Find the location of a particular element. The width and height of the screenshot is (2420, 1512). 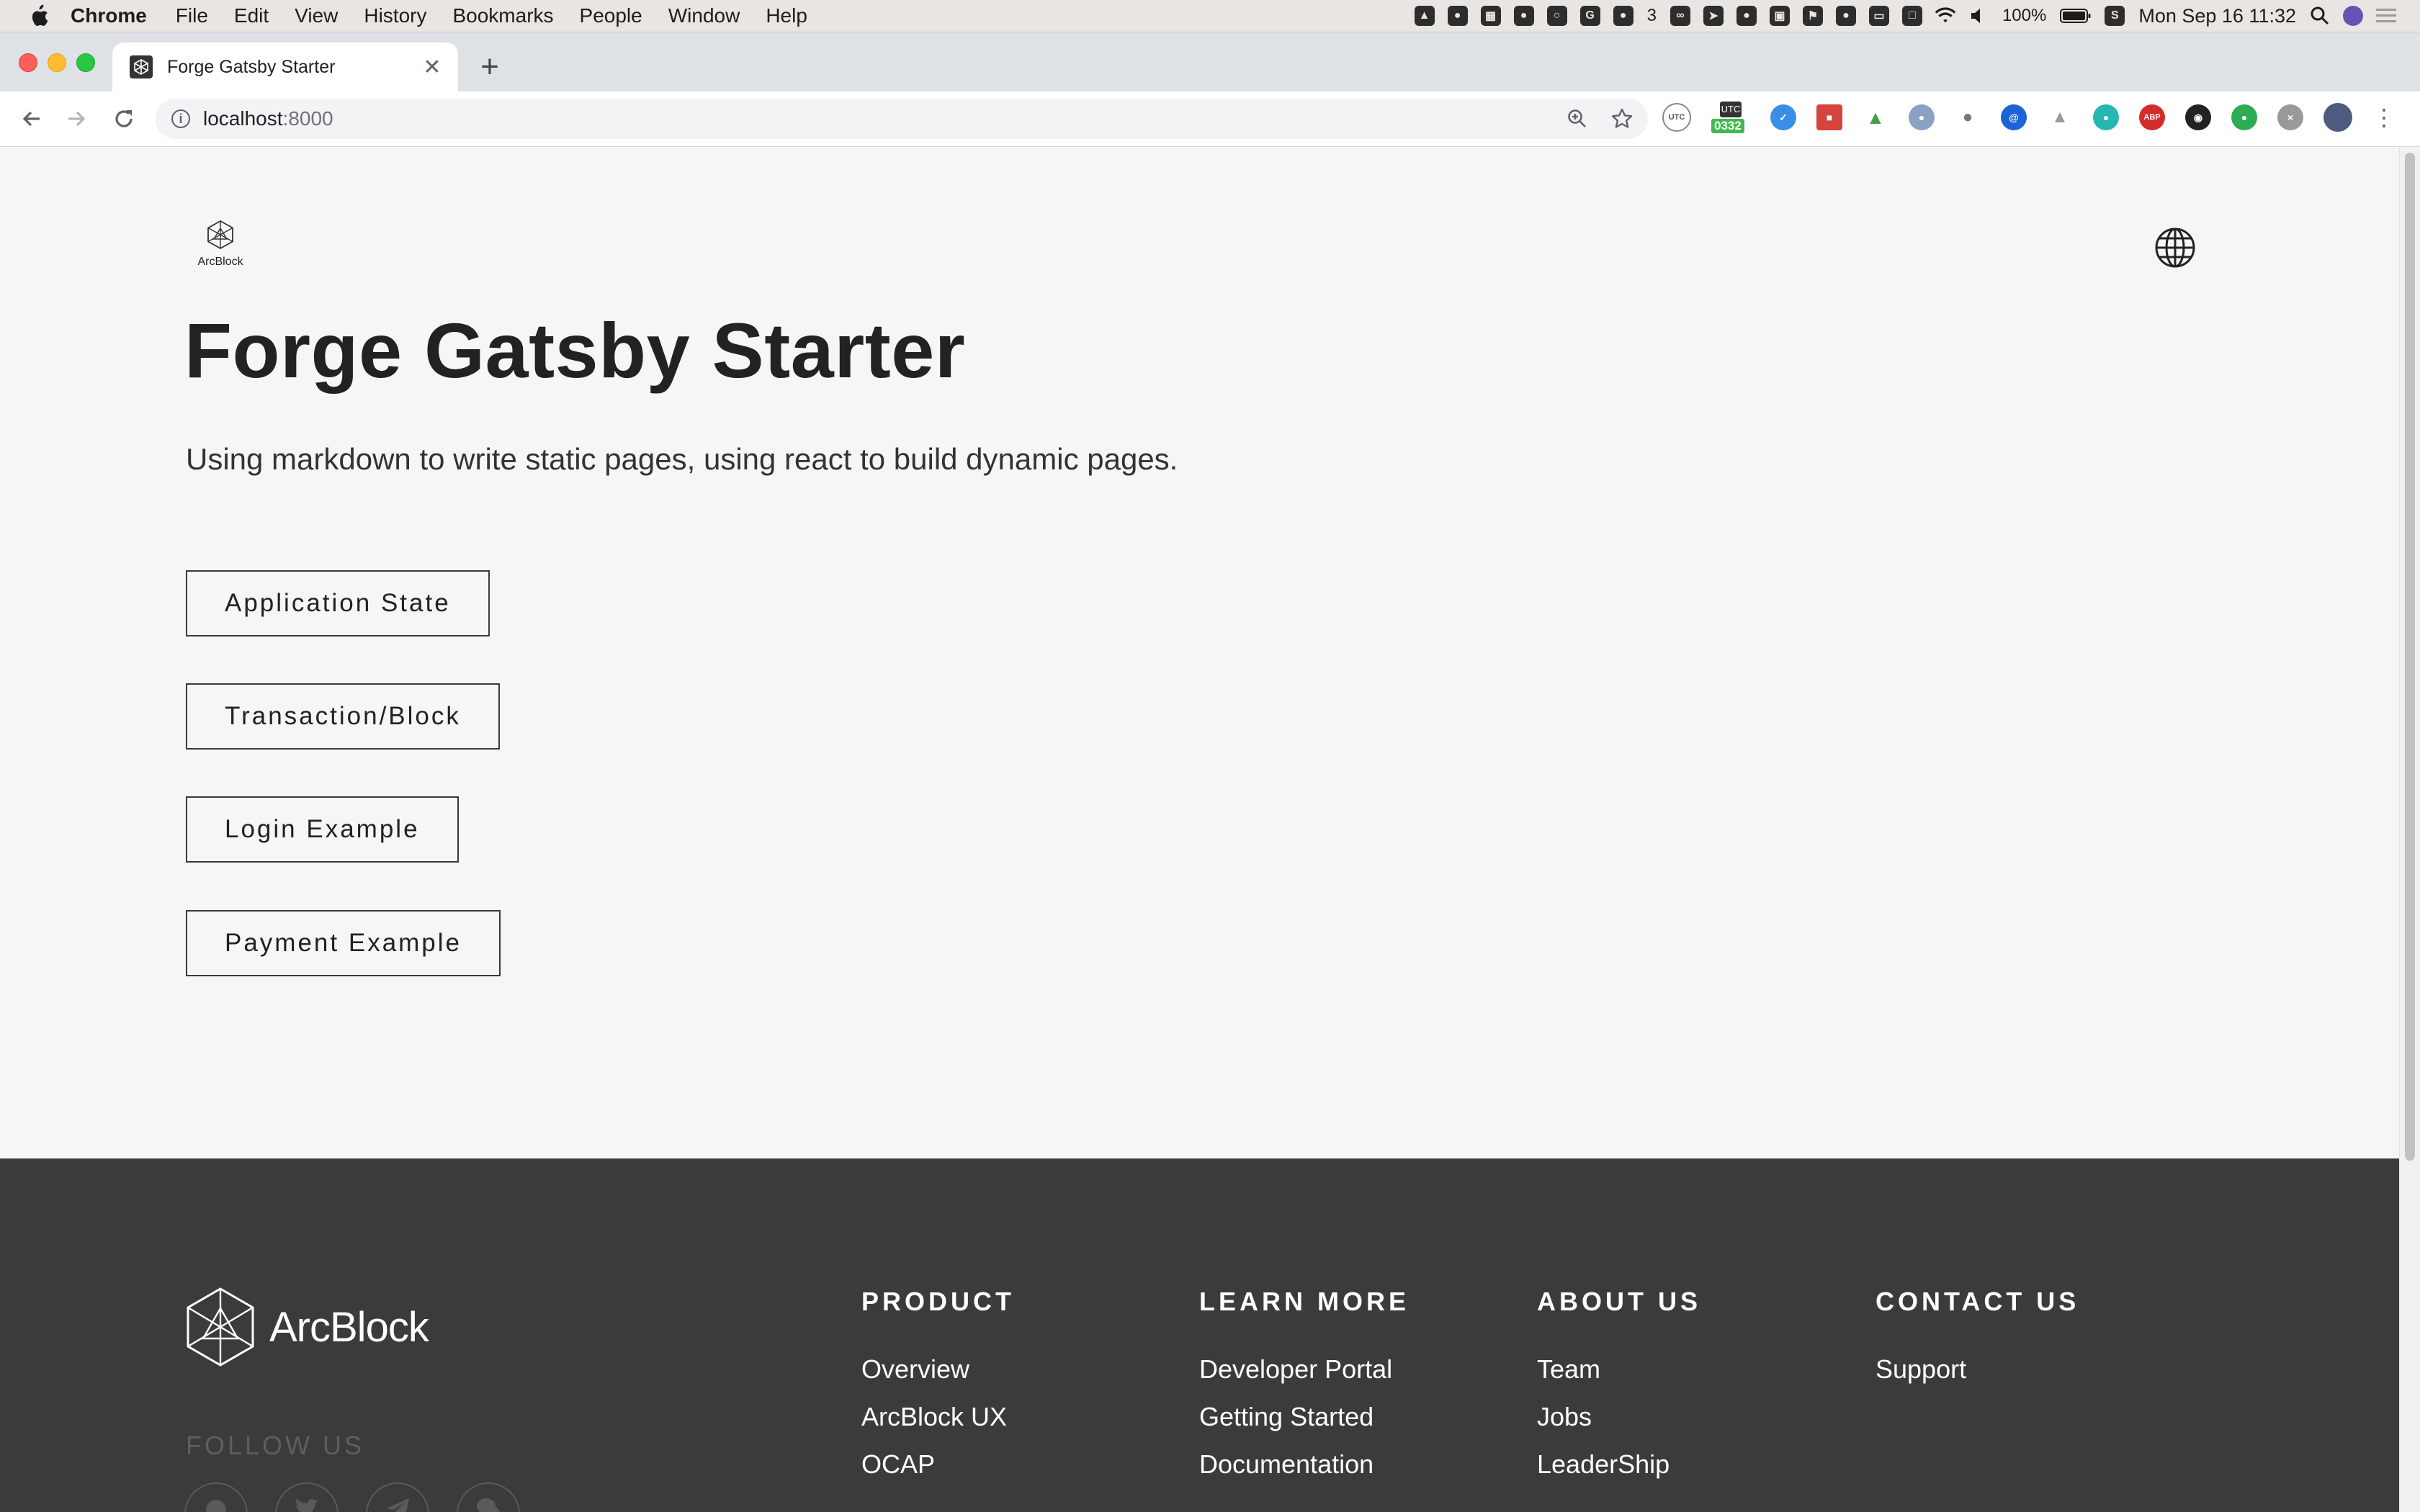

omnibox-actions is located at coordinates (1591, 118).